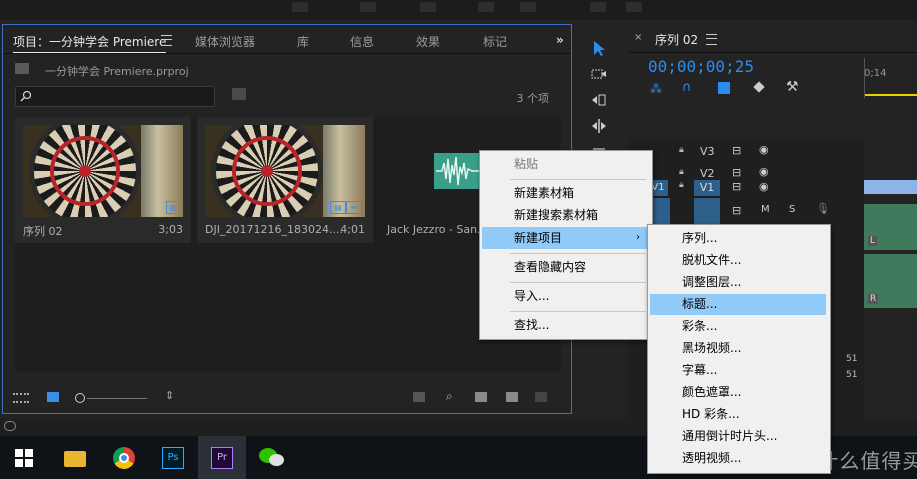 This screenshot has width=917, height=479. What do you see at coordinates (711, 39) in the screenshot?
I see `timeline-menu-icon` at bounding box center [711, 39].